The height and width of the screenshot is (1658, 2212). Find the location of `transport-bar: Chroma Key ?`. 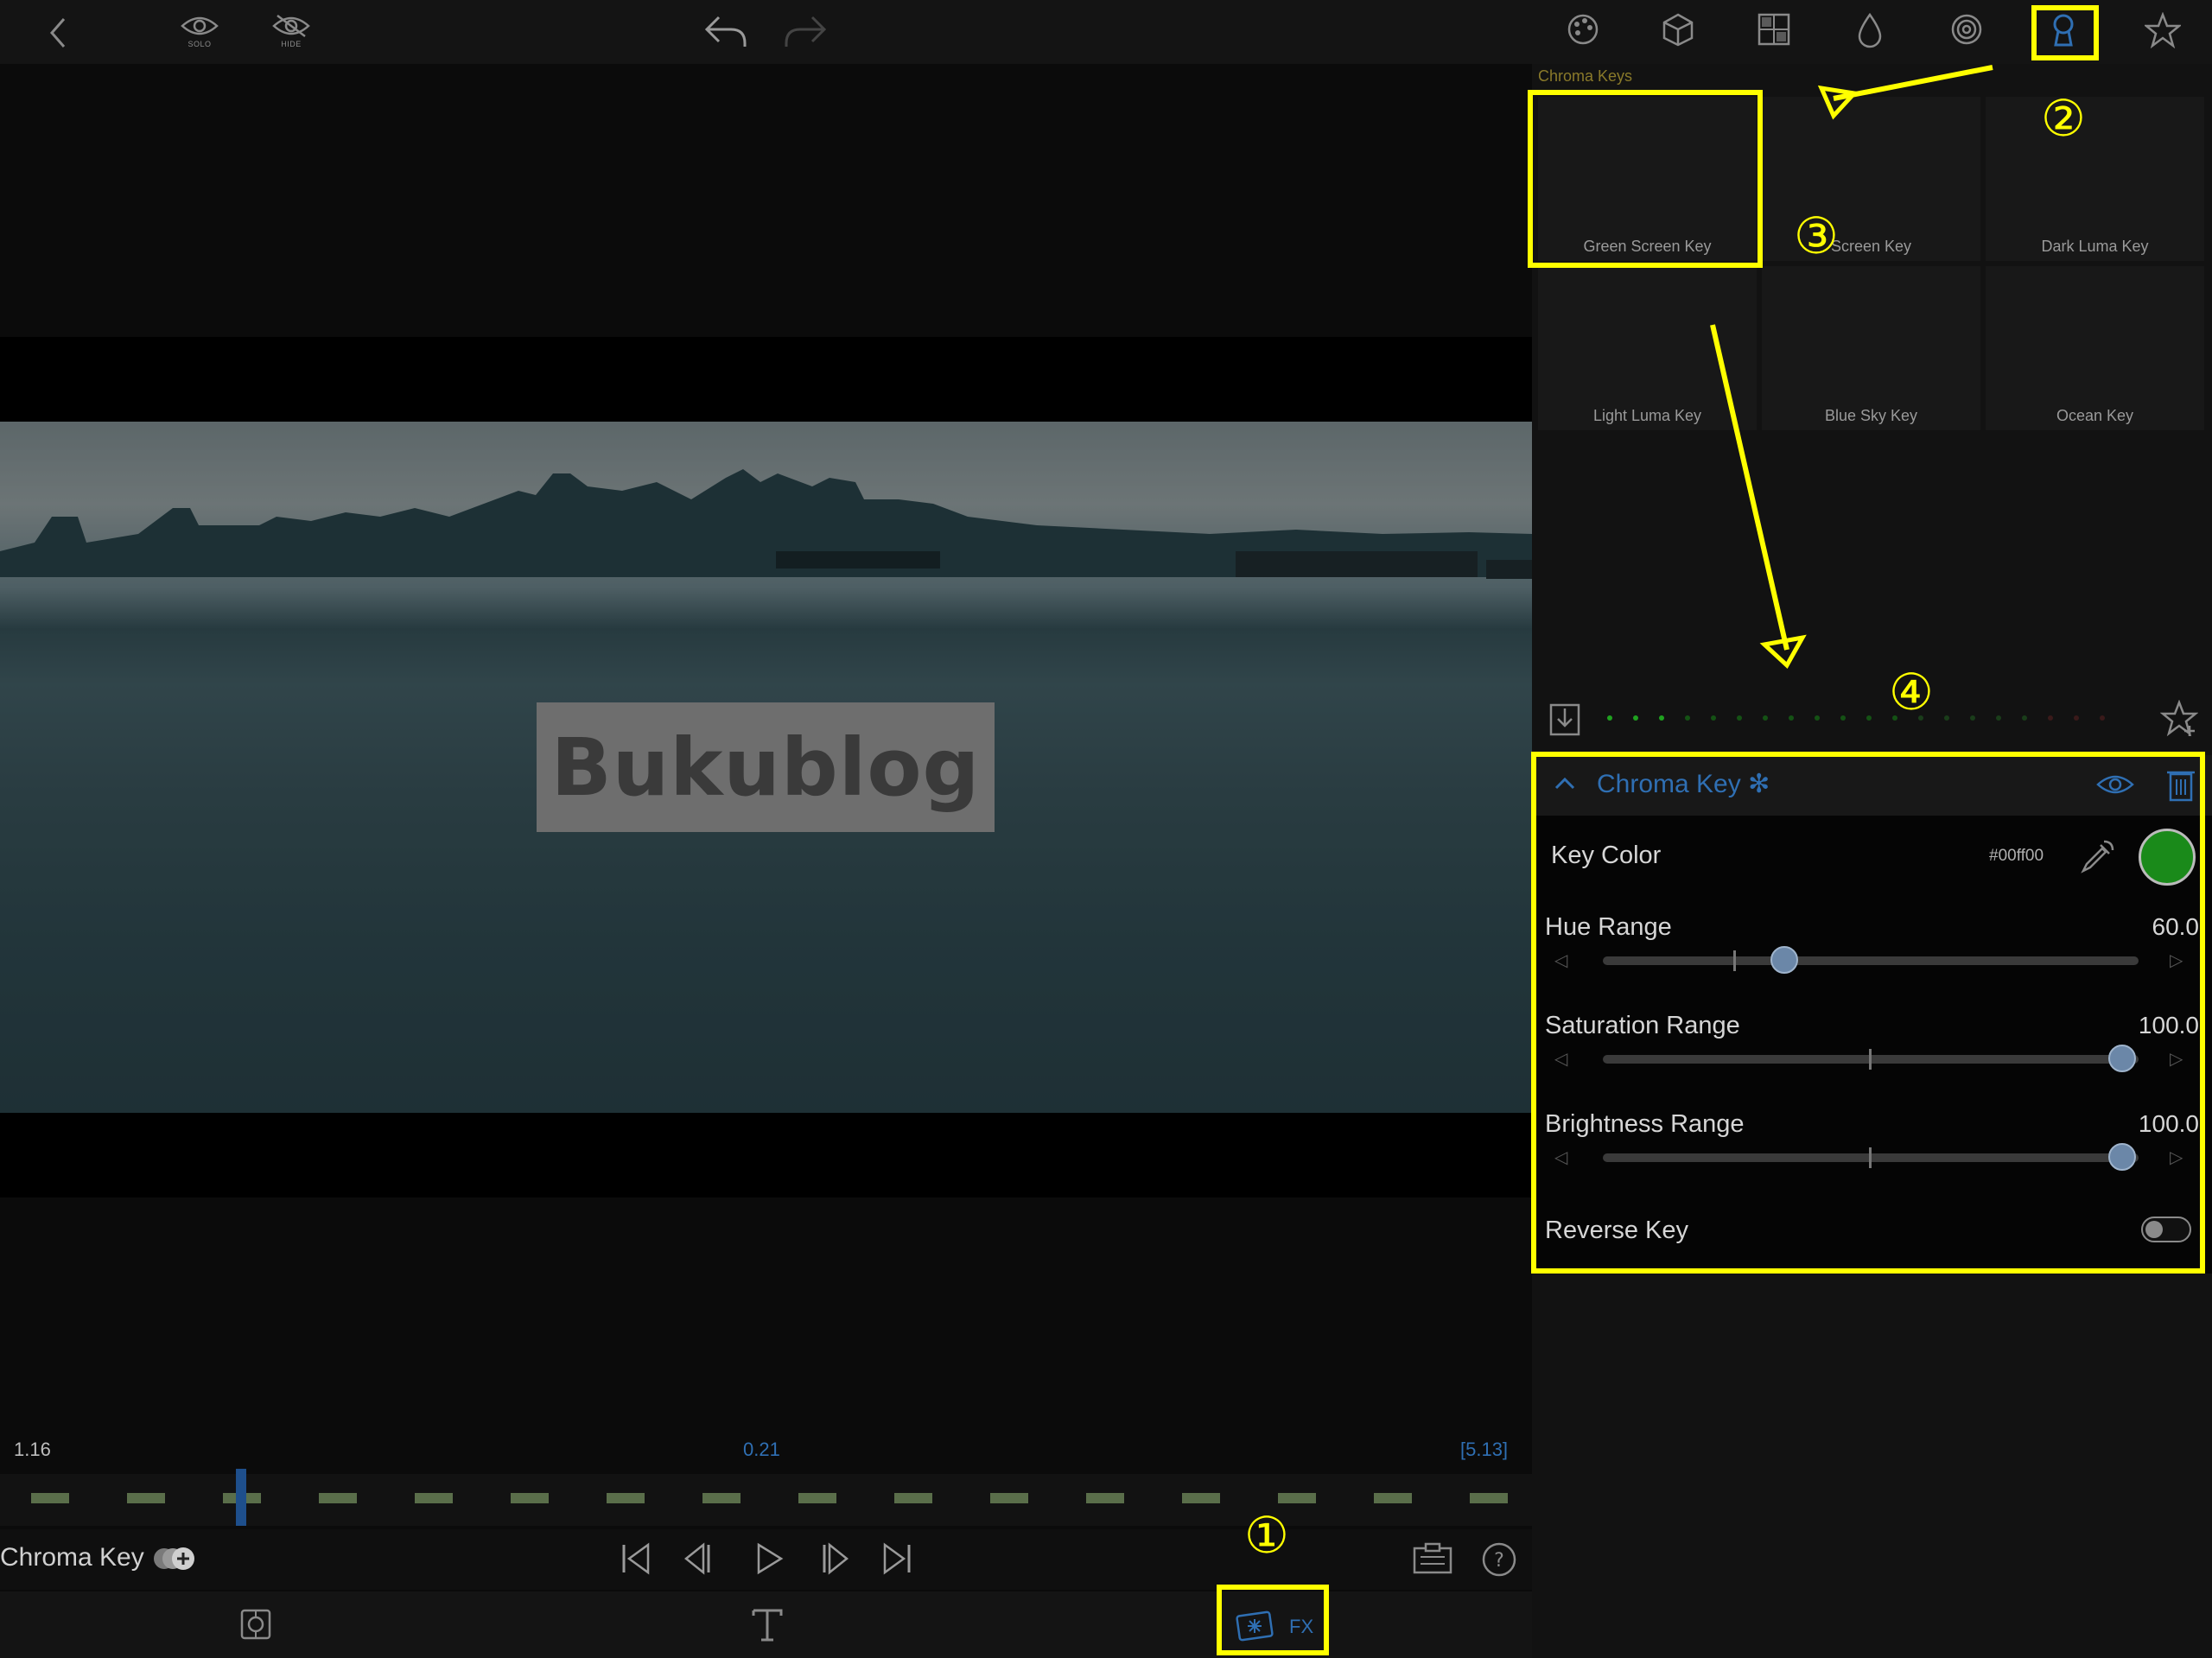

transport-bar: Chroma Key ? is located at coordinates (766, 1559).